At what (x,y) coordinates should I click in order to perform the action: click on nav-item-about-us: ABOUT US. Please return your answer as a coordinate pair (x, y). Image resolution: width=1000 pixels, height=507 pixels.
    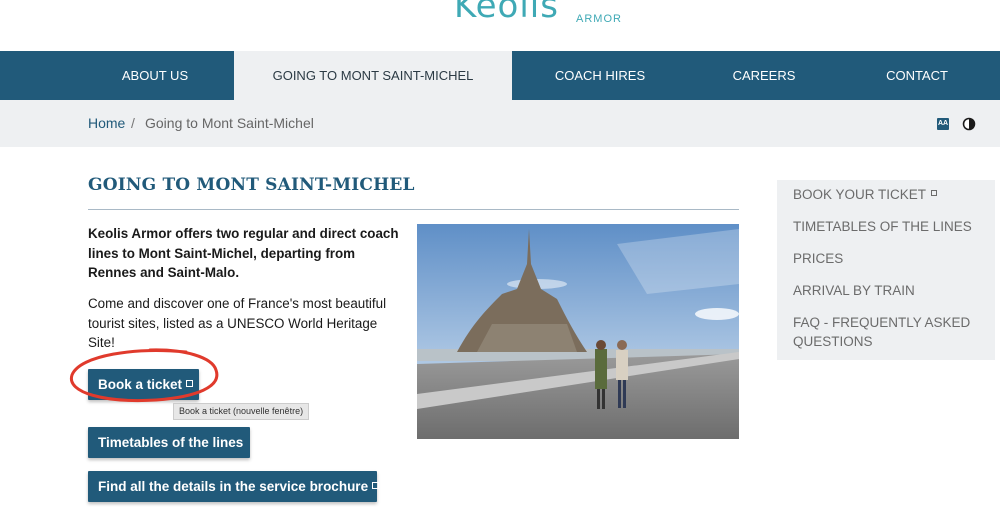
    Looking at the image, I should click on (155, 75).